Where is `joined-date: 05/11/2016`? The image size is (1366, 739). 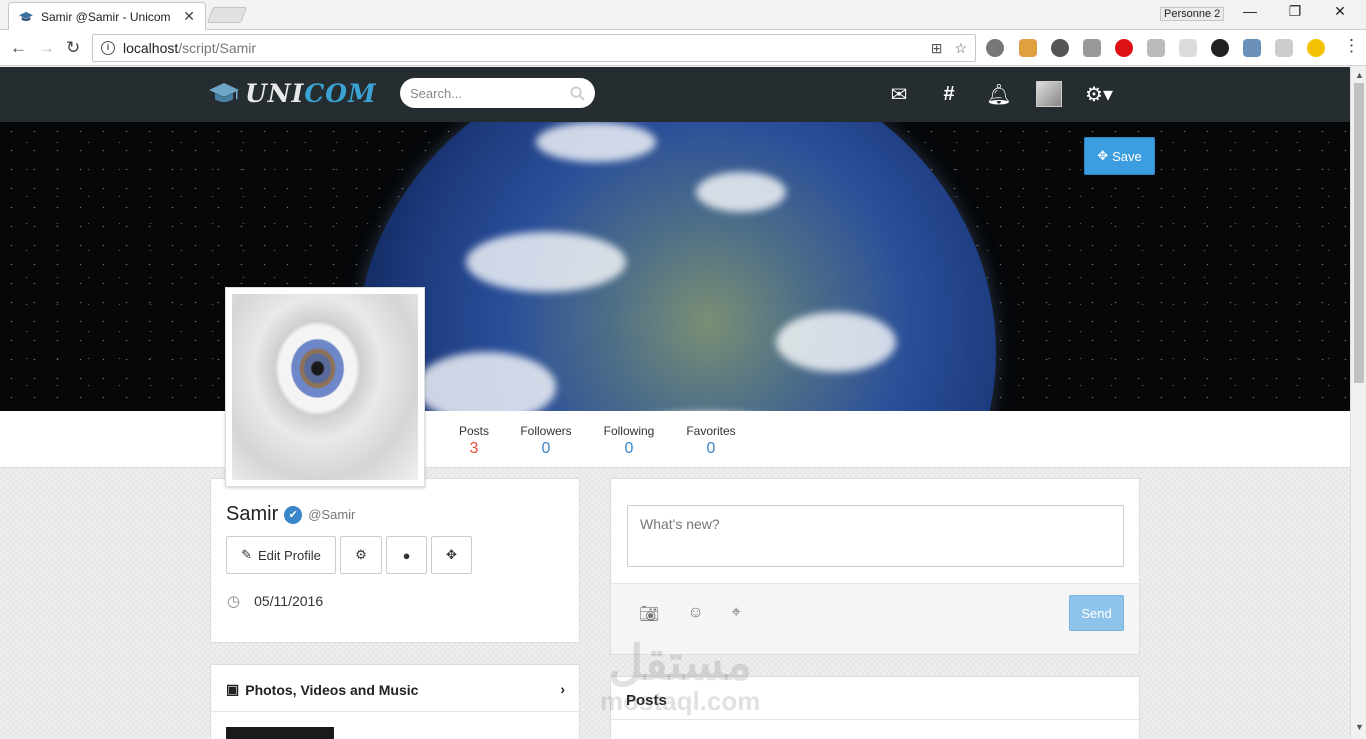 joined-date: 05/11/2016 is located at coordinates (289, 601).